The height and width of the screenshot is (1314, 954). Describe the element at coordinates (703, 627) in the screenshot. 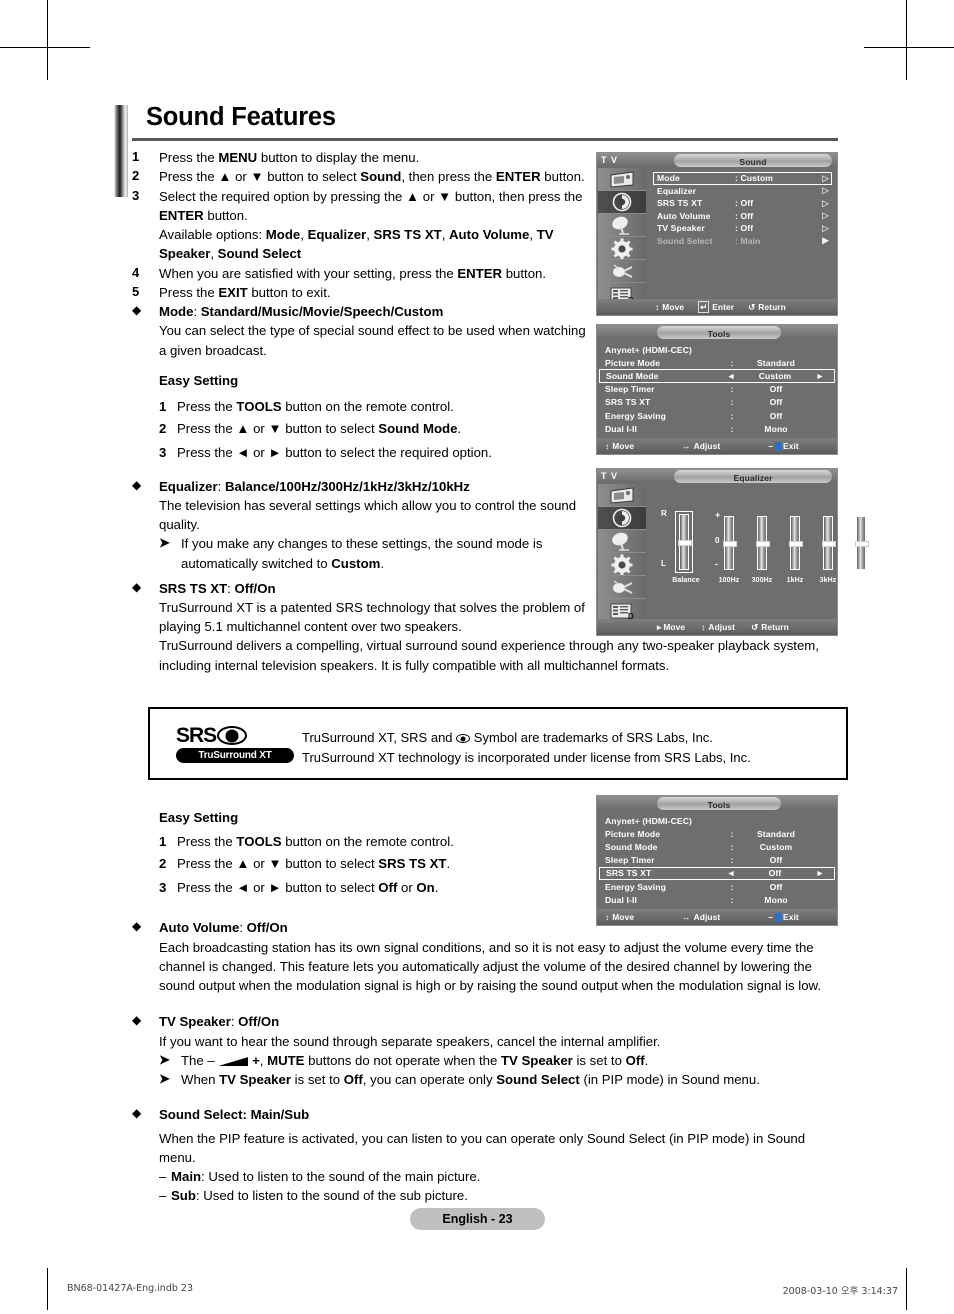

I see `adjust-icon: ↕` at that location.